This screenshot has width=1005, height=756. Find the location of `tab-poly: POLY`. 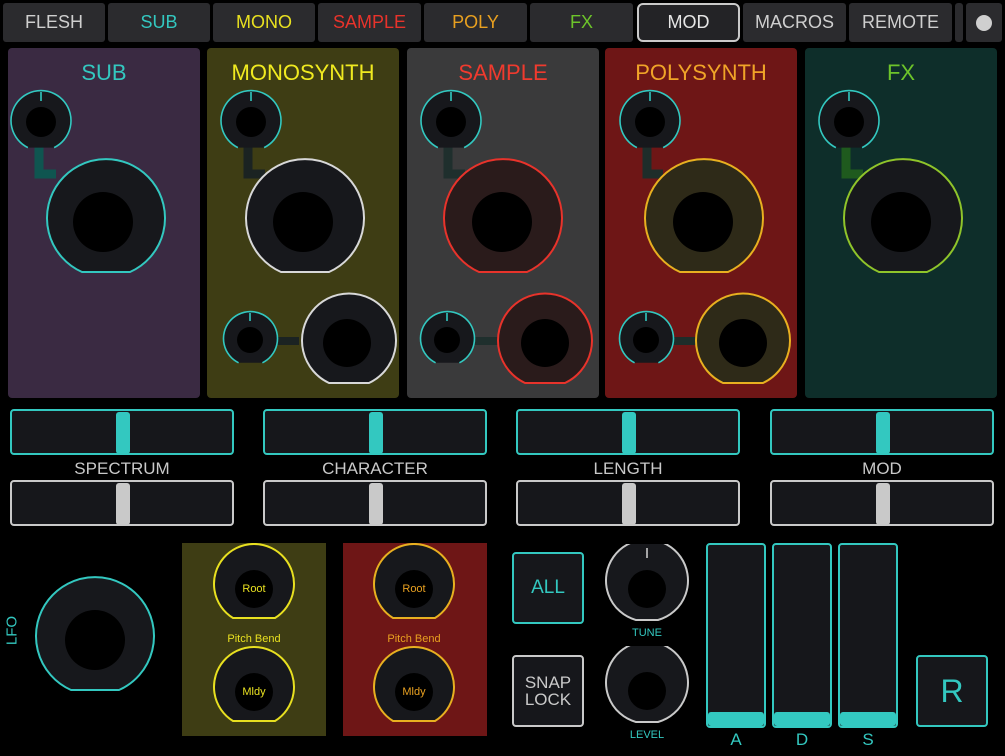

tab-poly: POLY is located at coordinates (475, 22).